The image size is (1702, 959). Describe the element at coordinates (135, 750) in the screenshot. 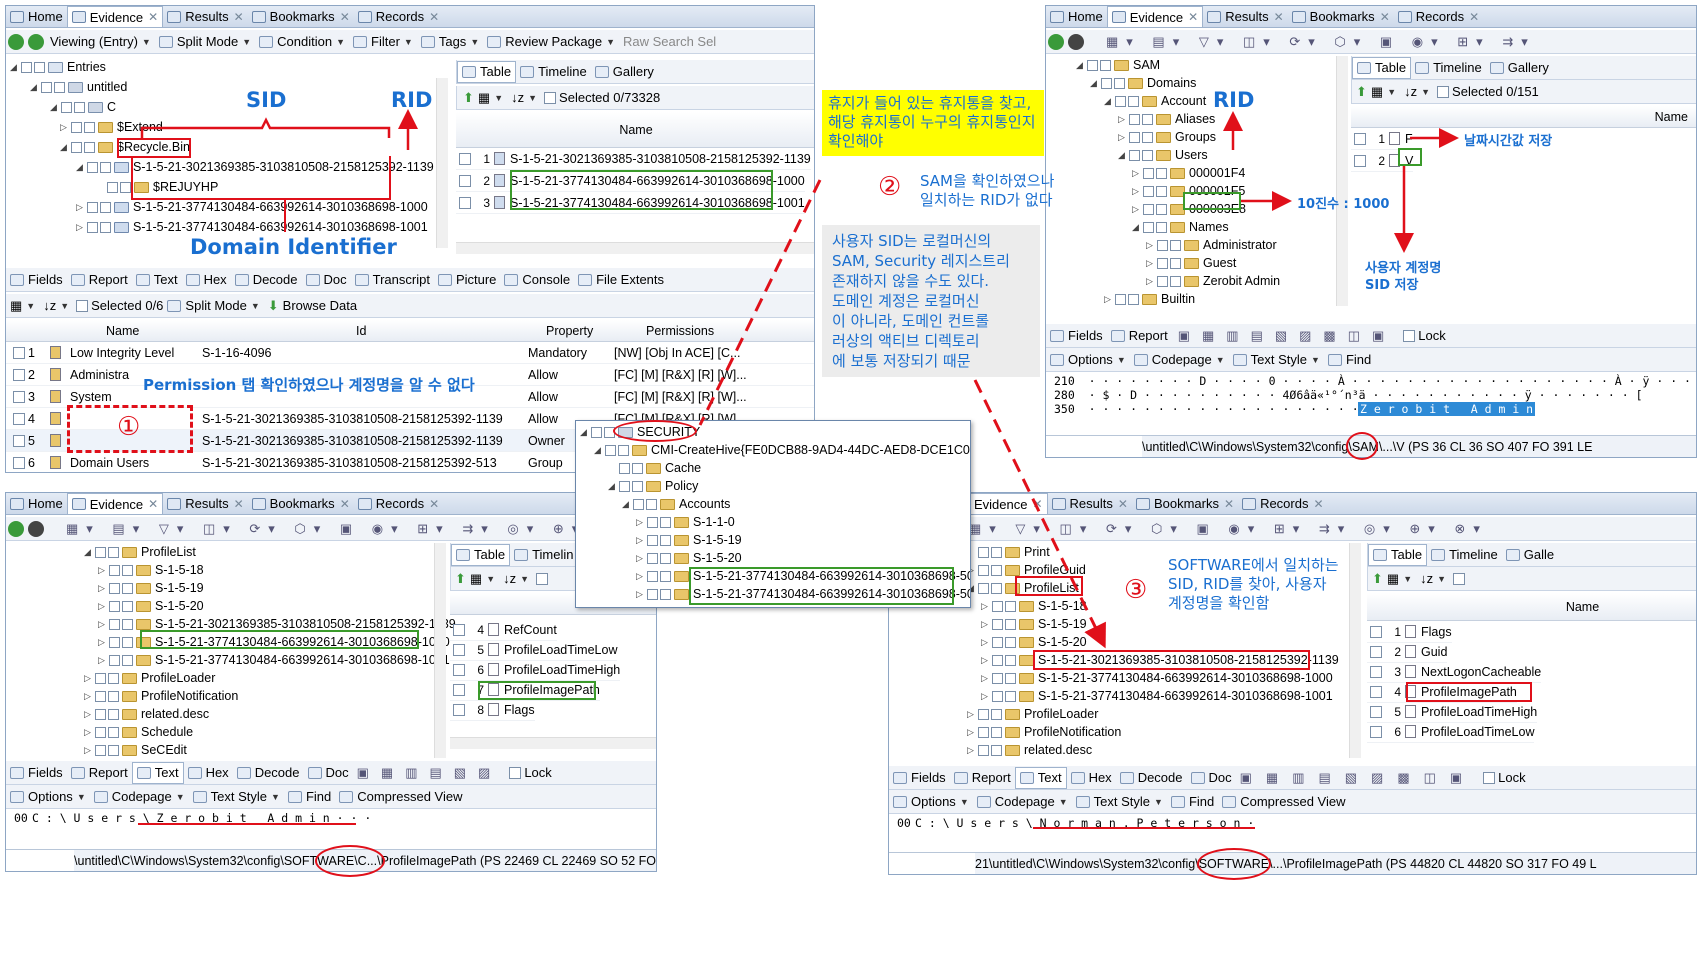

I see `tree-node: ▷ SeCEdit` at that location.